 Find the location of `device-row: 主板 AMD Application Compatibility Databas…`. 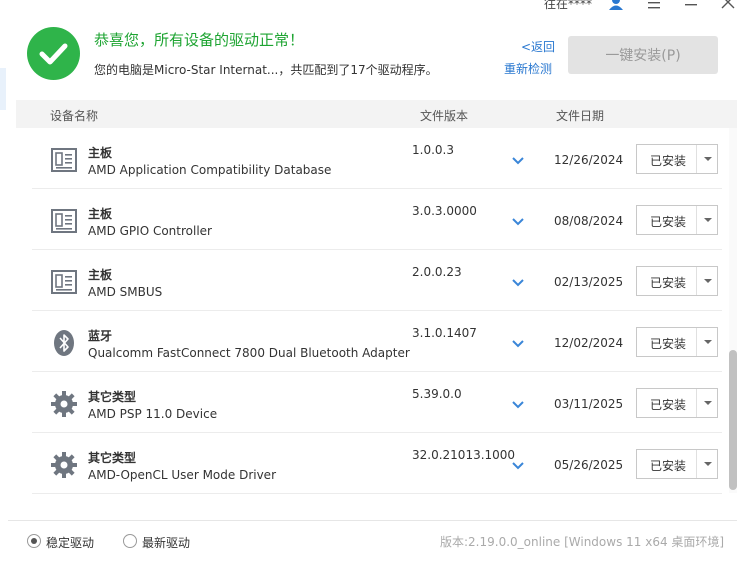

device-row: 主板 AMD Application Compatibility Databas… is located at coordinates (377, 158).